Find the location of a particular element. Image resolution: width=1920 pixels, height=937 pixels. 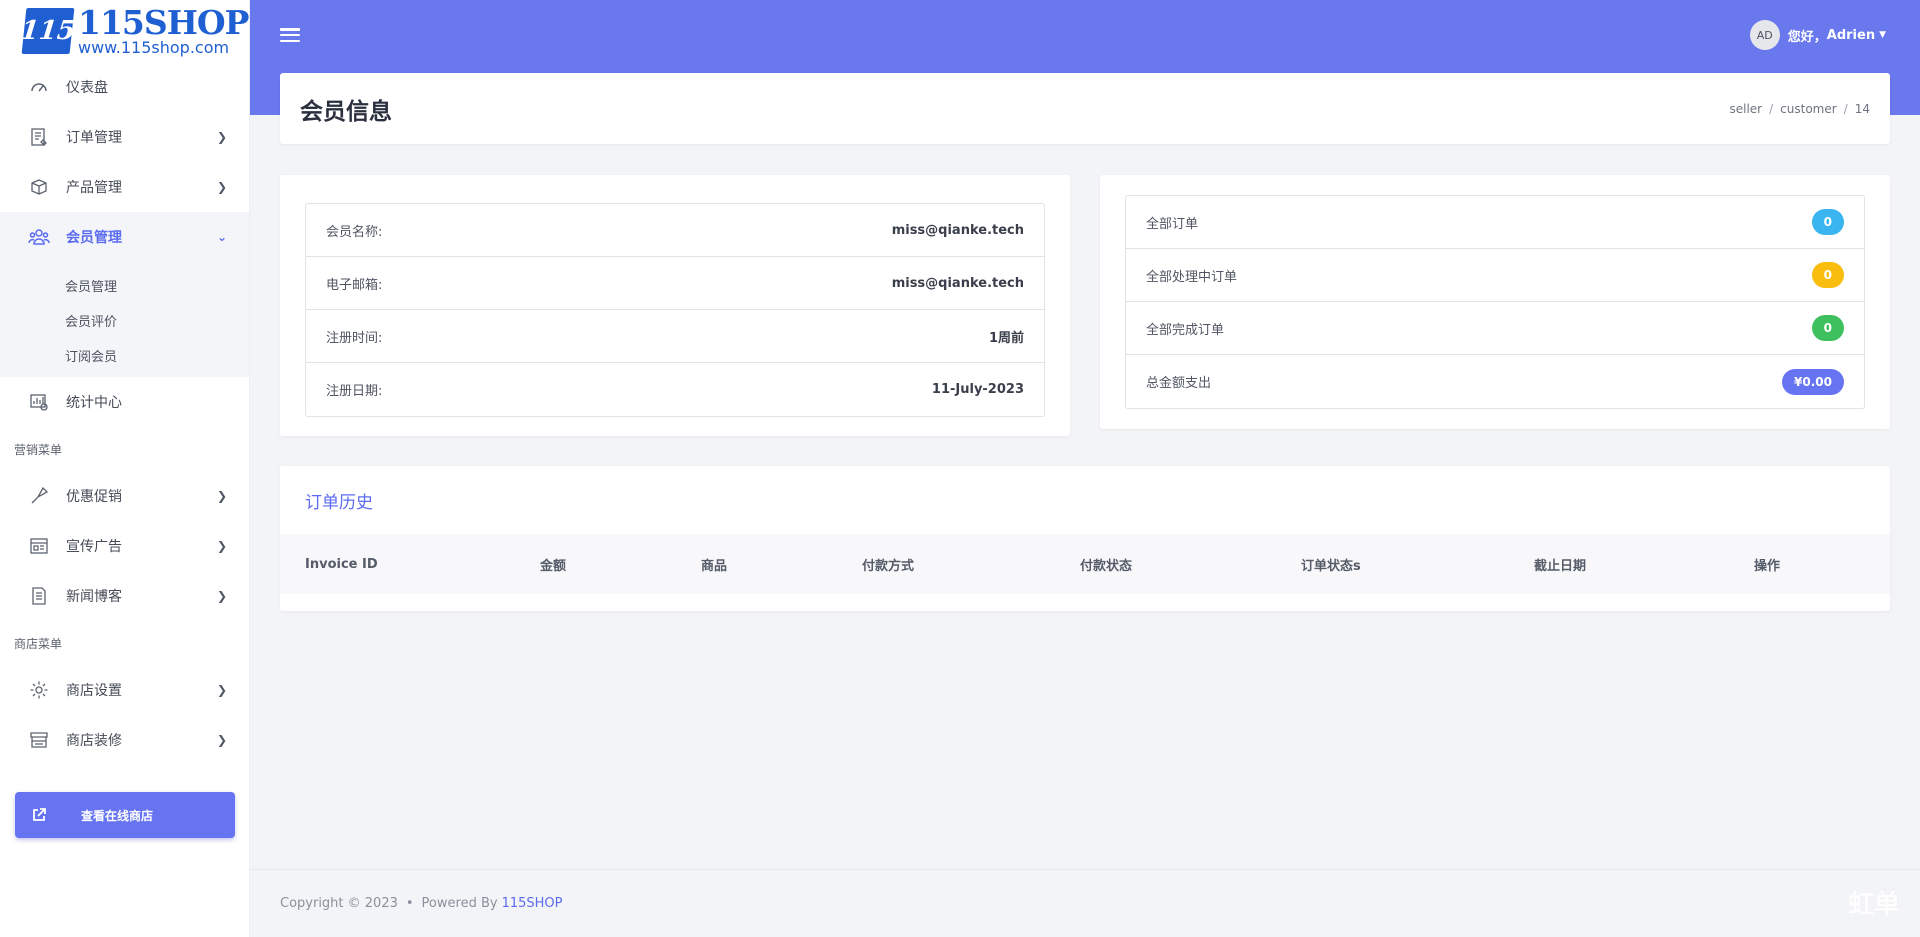

sidebar-item-label: 优惠促销 is located at coordinates (94, 497).